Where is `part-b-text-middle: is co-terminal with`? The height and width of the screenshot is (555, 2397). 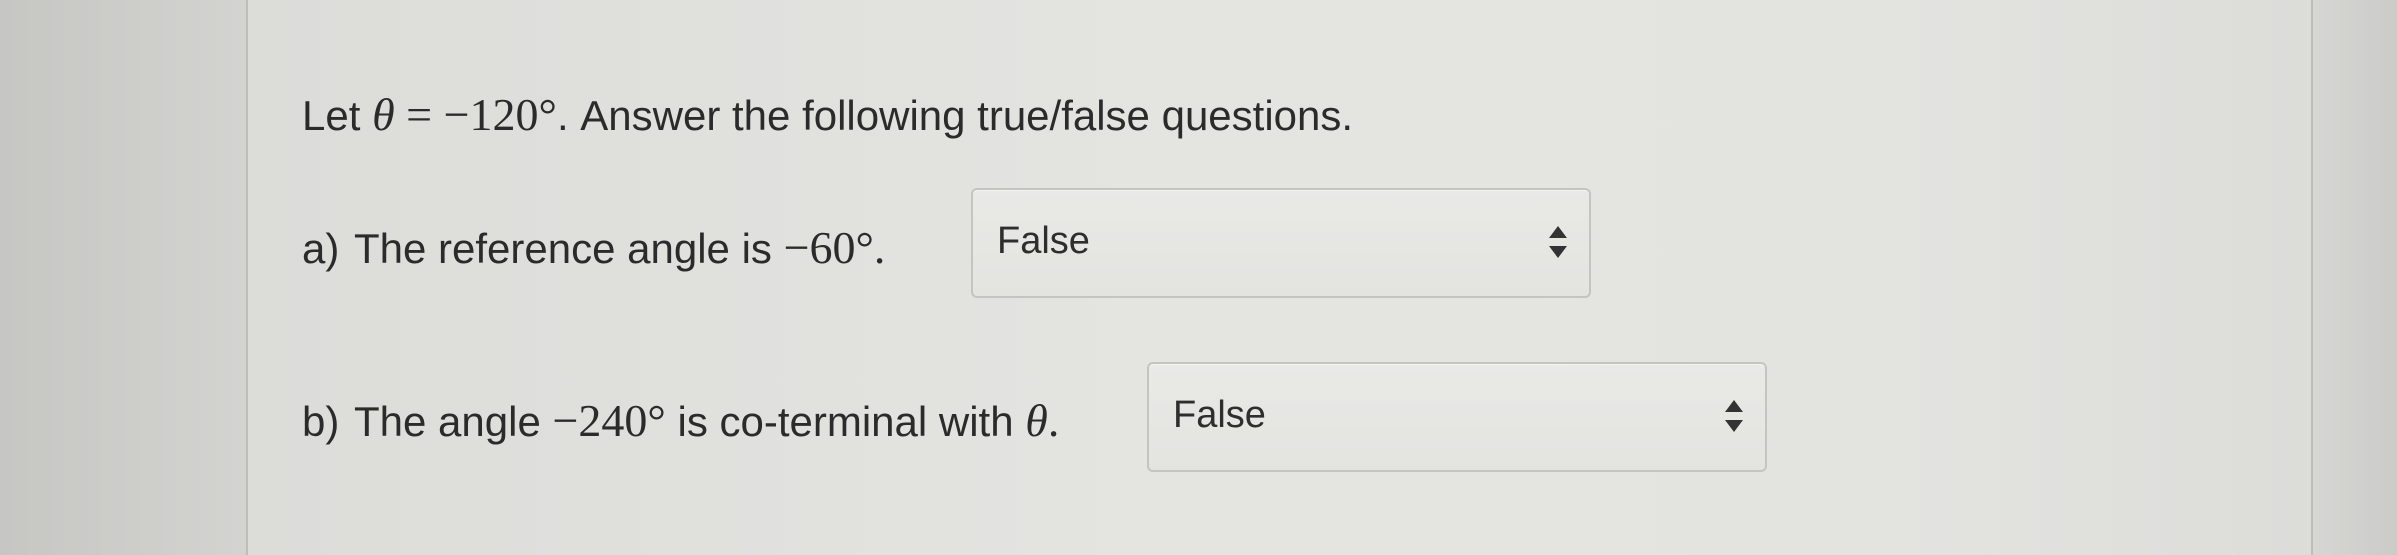 part-b-text-middle: is co-terminal with is located at coordinates (845, 421).